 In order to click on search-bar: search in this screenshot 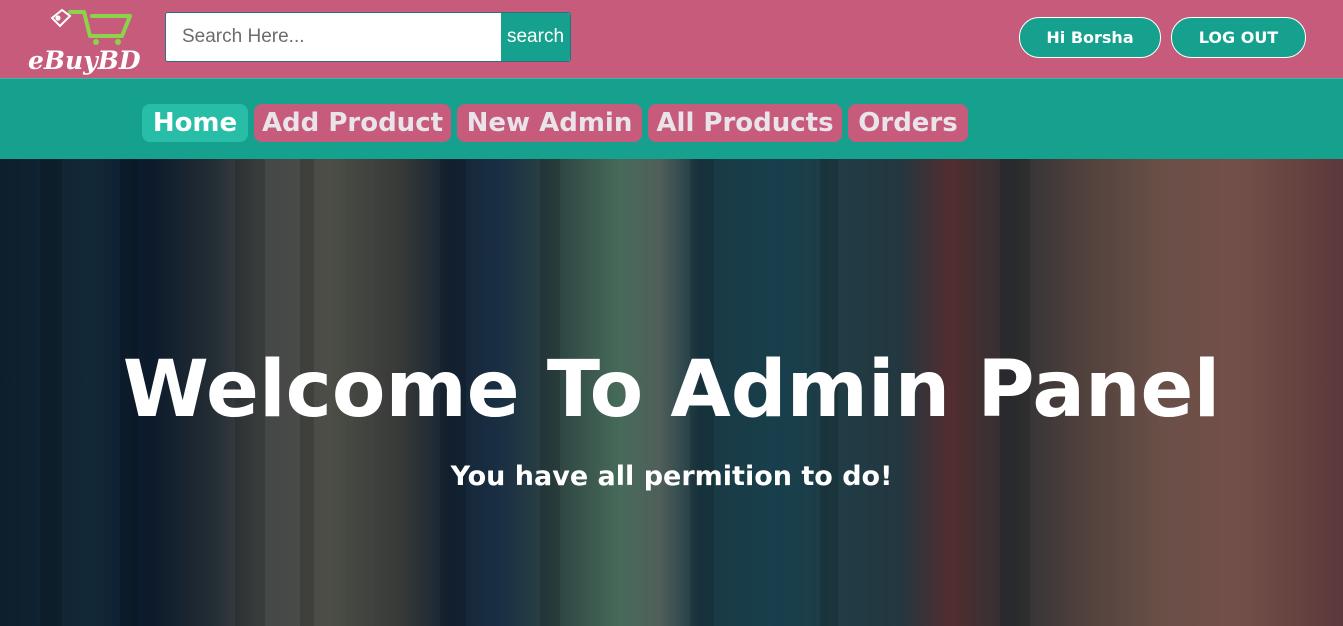, I will do `click(368, 37)`.